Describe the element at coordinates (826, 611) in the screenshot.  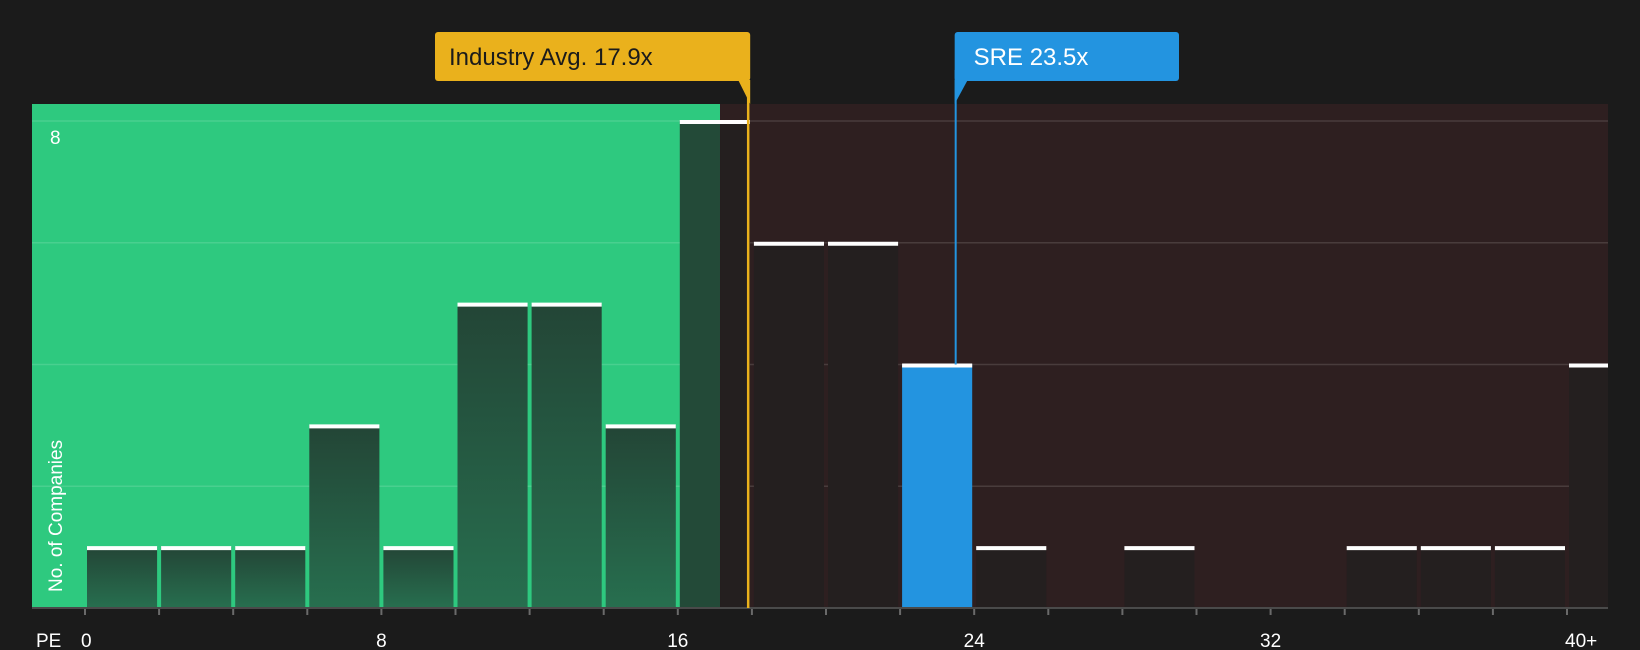
I see `x-axis-ticks` at that location.